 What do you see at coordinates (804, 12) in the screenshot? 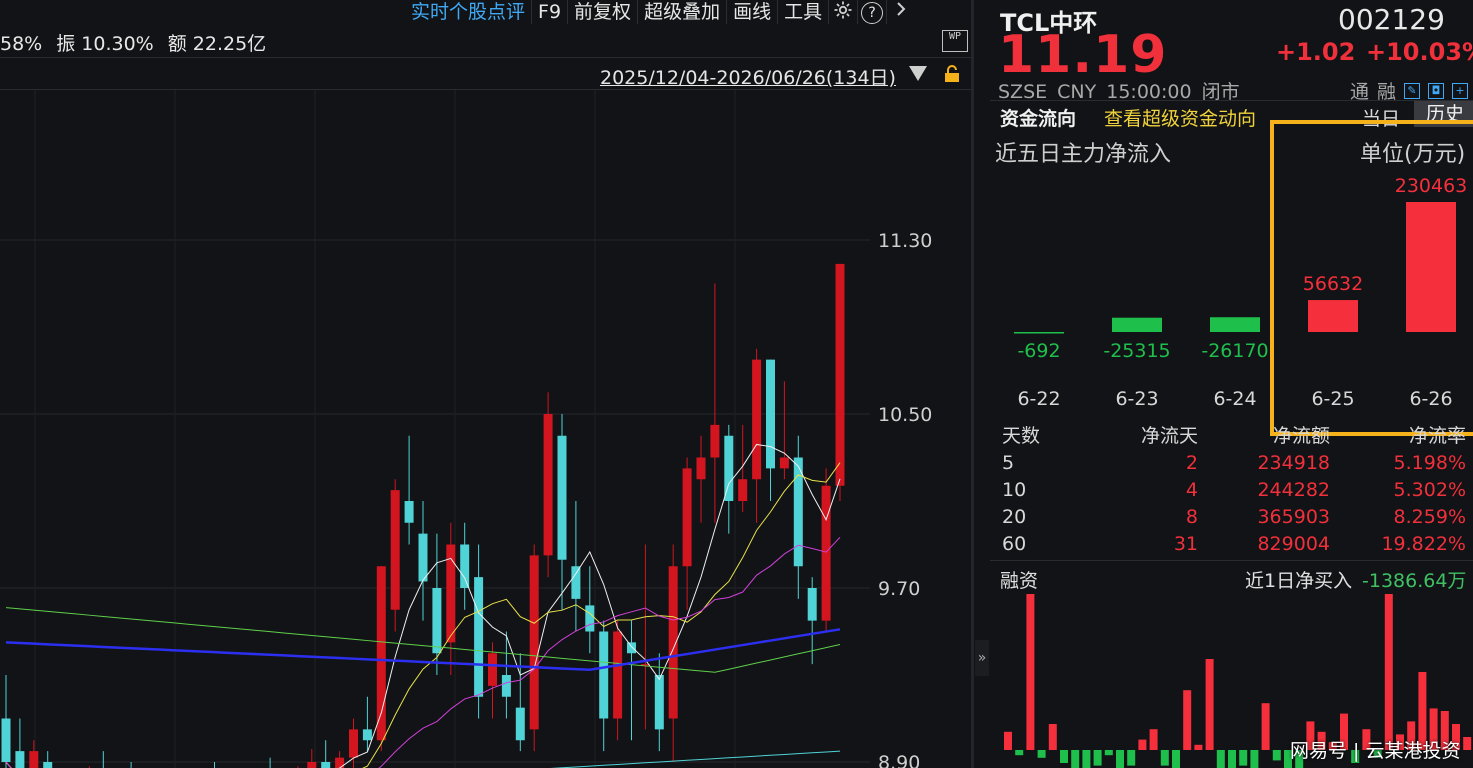
I see `toolbar-tools: 工具` at bounding box center [804, 12].